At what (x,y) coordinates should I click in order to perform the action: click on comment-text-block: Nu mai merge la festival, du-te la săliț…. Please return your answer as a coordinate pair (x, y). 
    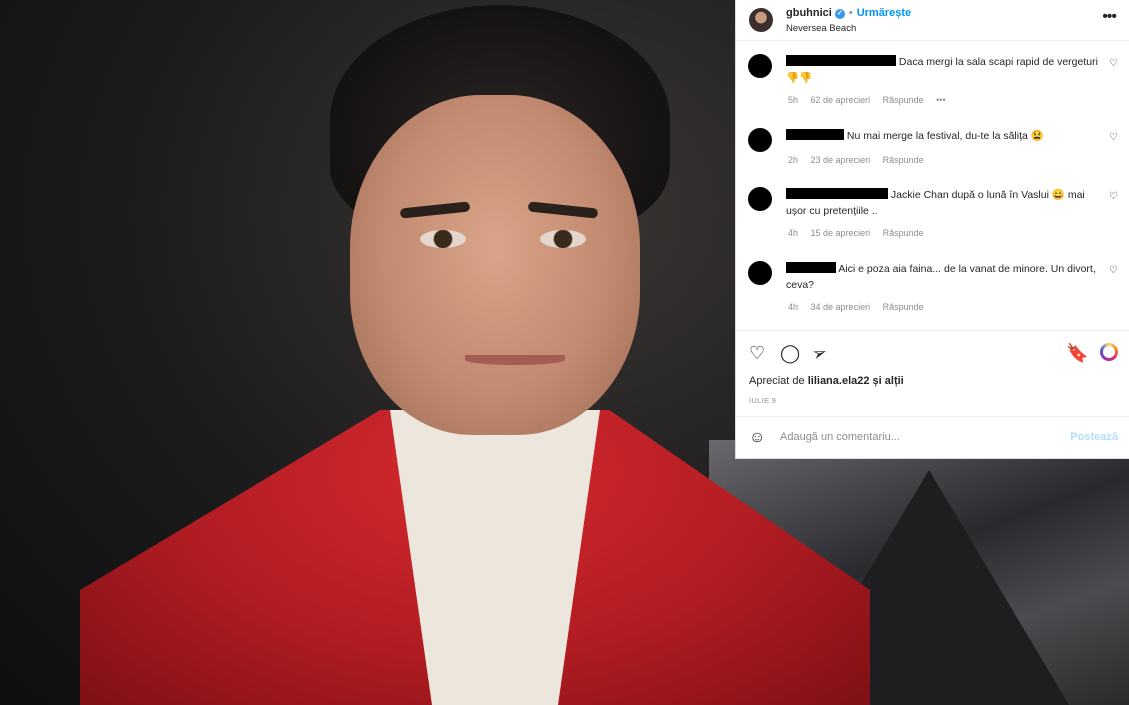
    Looking at the image, I should click on (943, 136).